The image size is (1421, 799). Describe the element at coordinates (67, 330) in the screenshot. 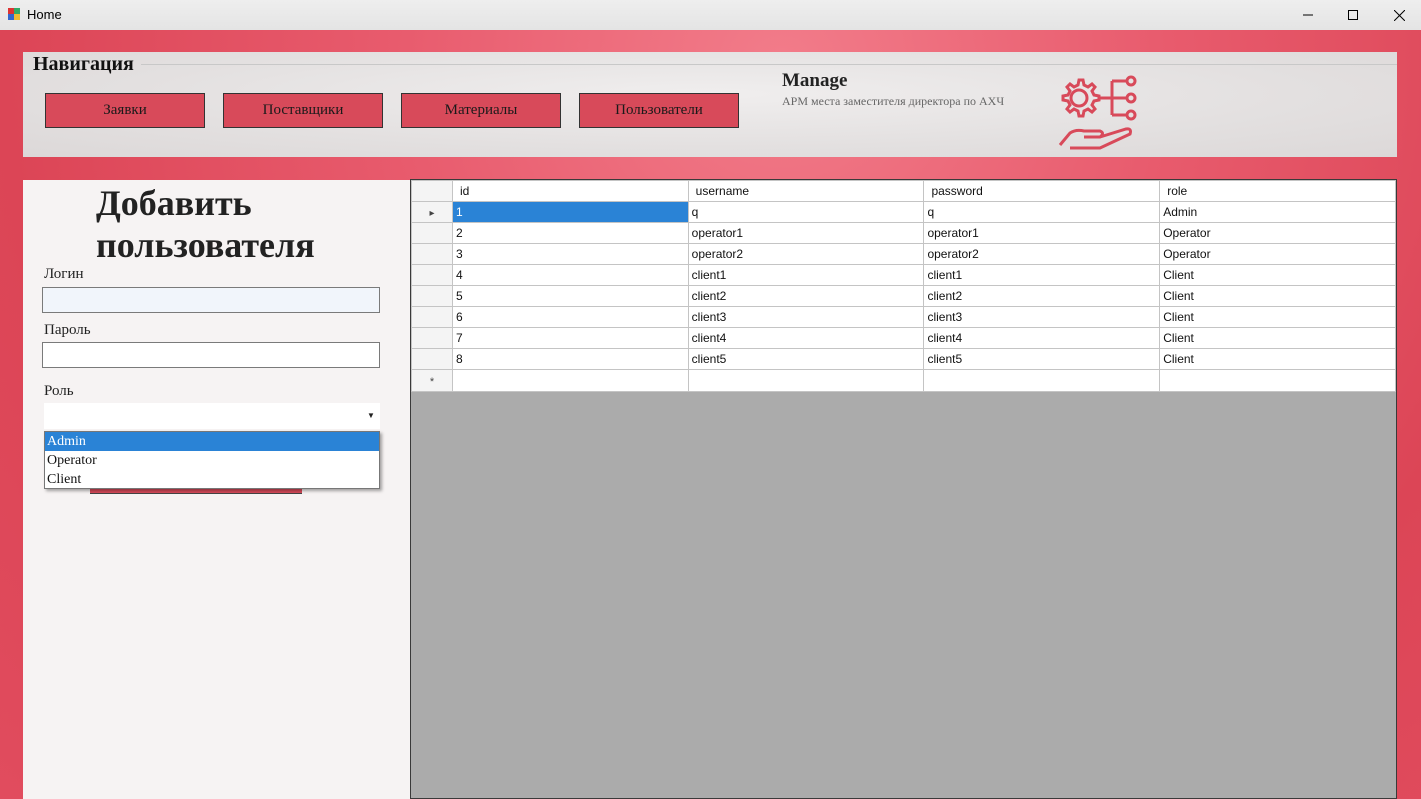

I see `password-label: Пароль` at that location.